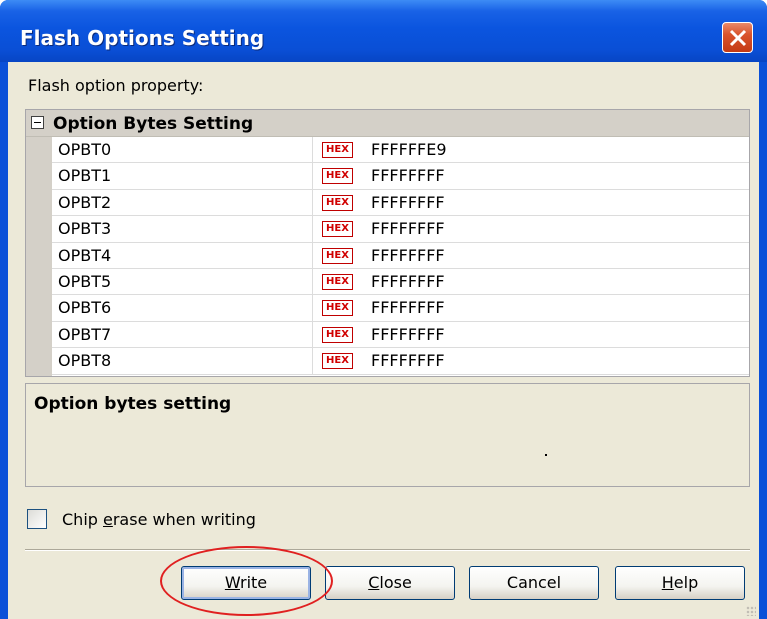  Describe the element at coordinates (390, 583) in the screenshot. I see `close-button: Close` at that location.